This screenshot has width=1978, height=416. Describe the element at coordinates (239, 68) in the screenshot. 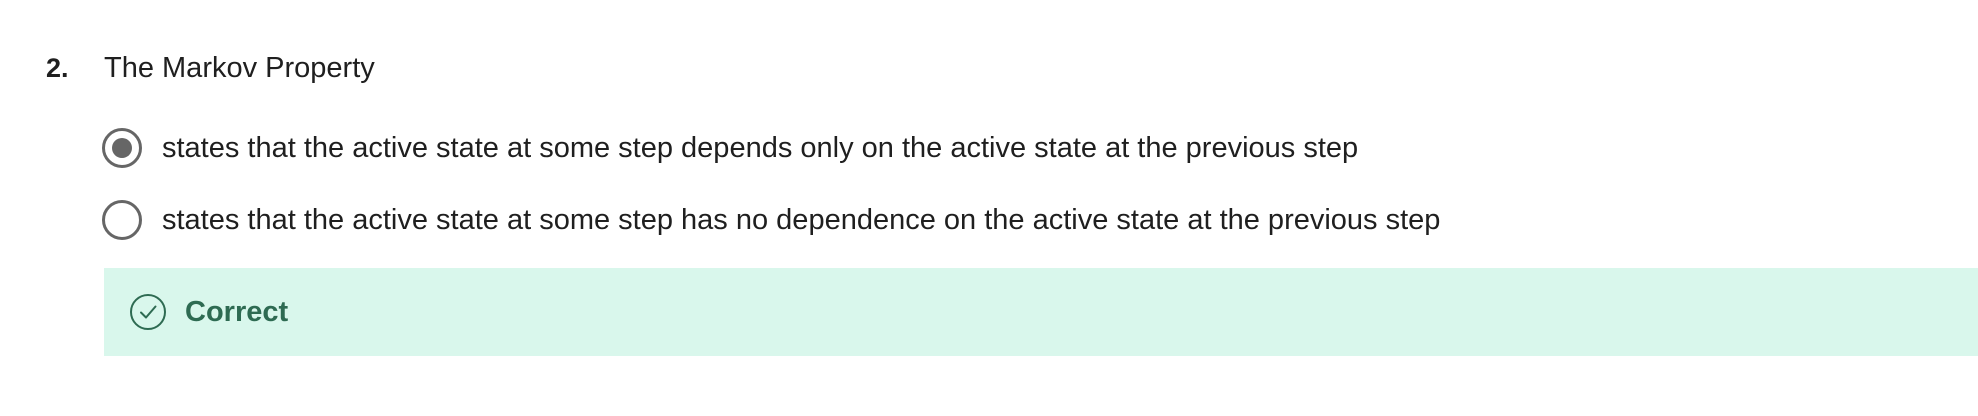

I see `question-title: The Markov Property` at that location.